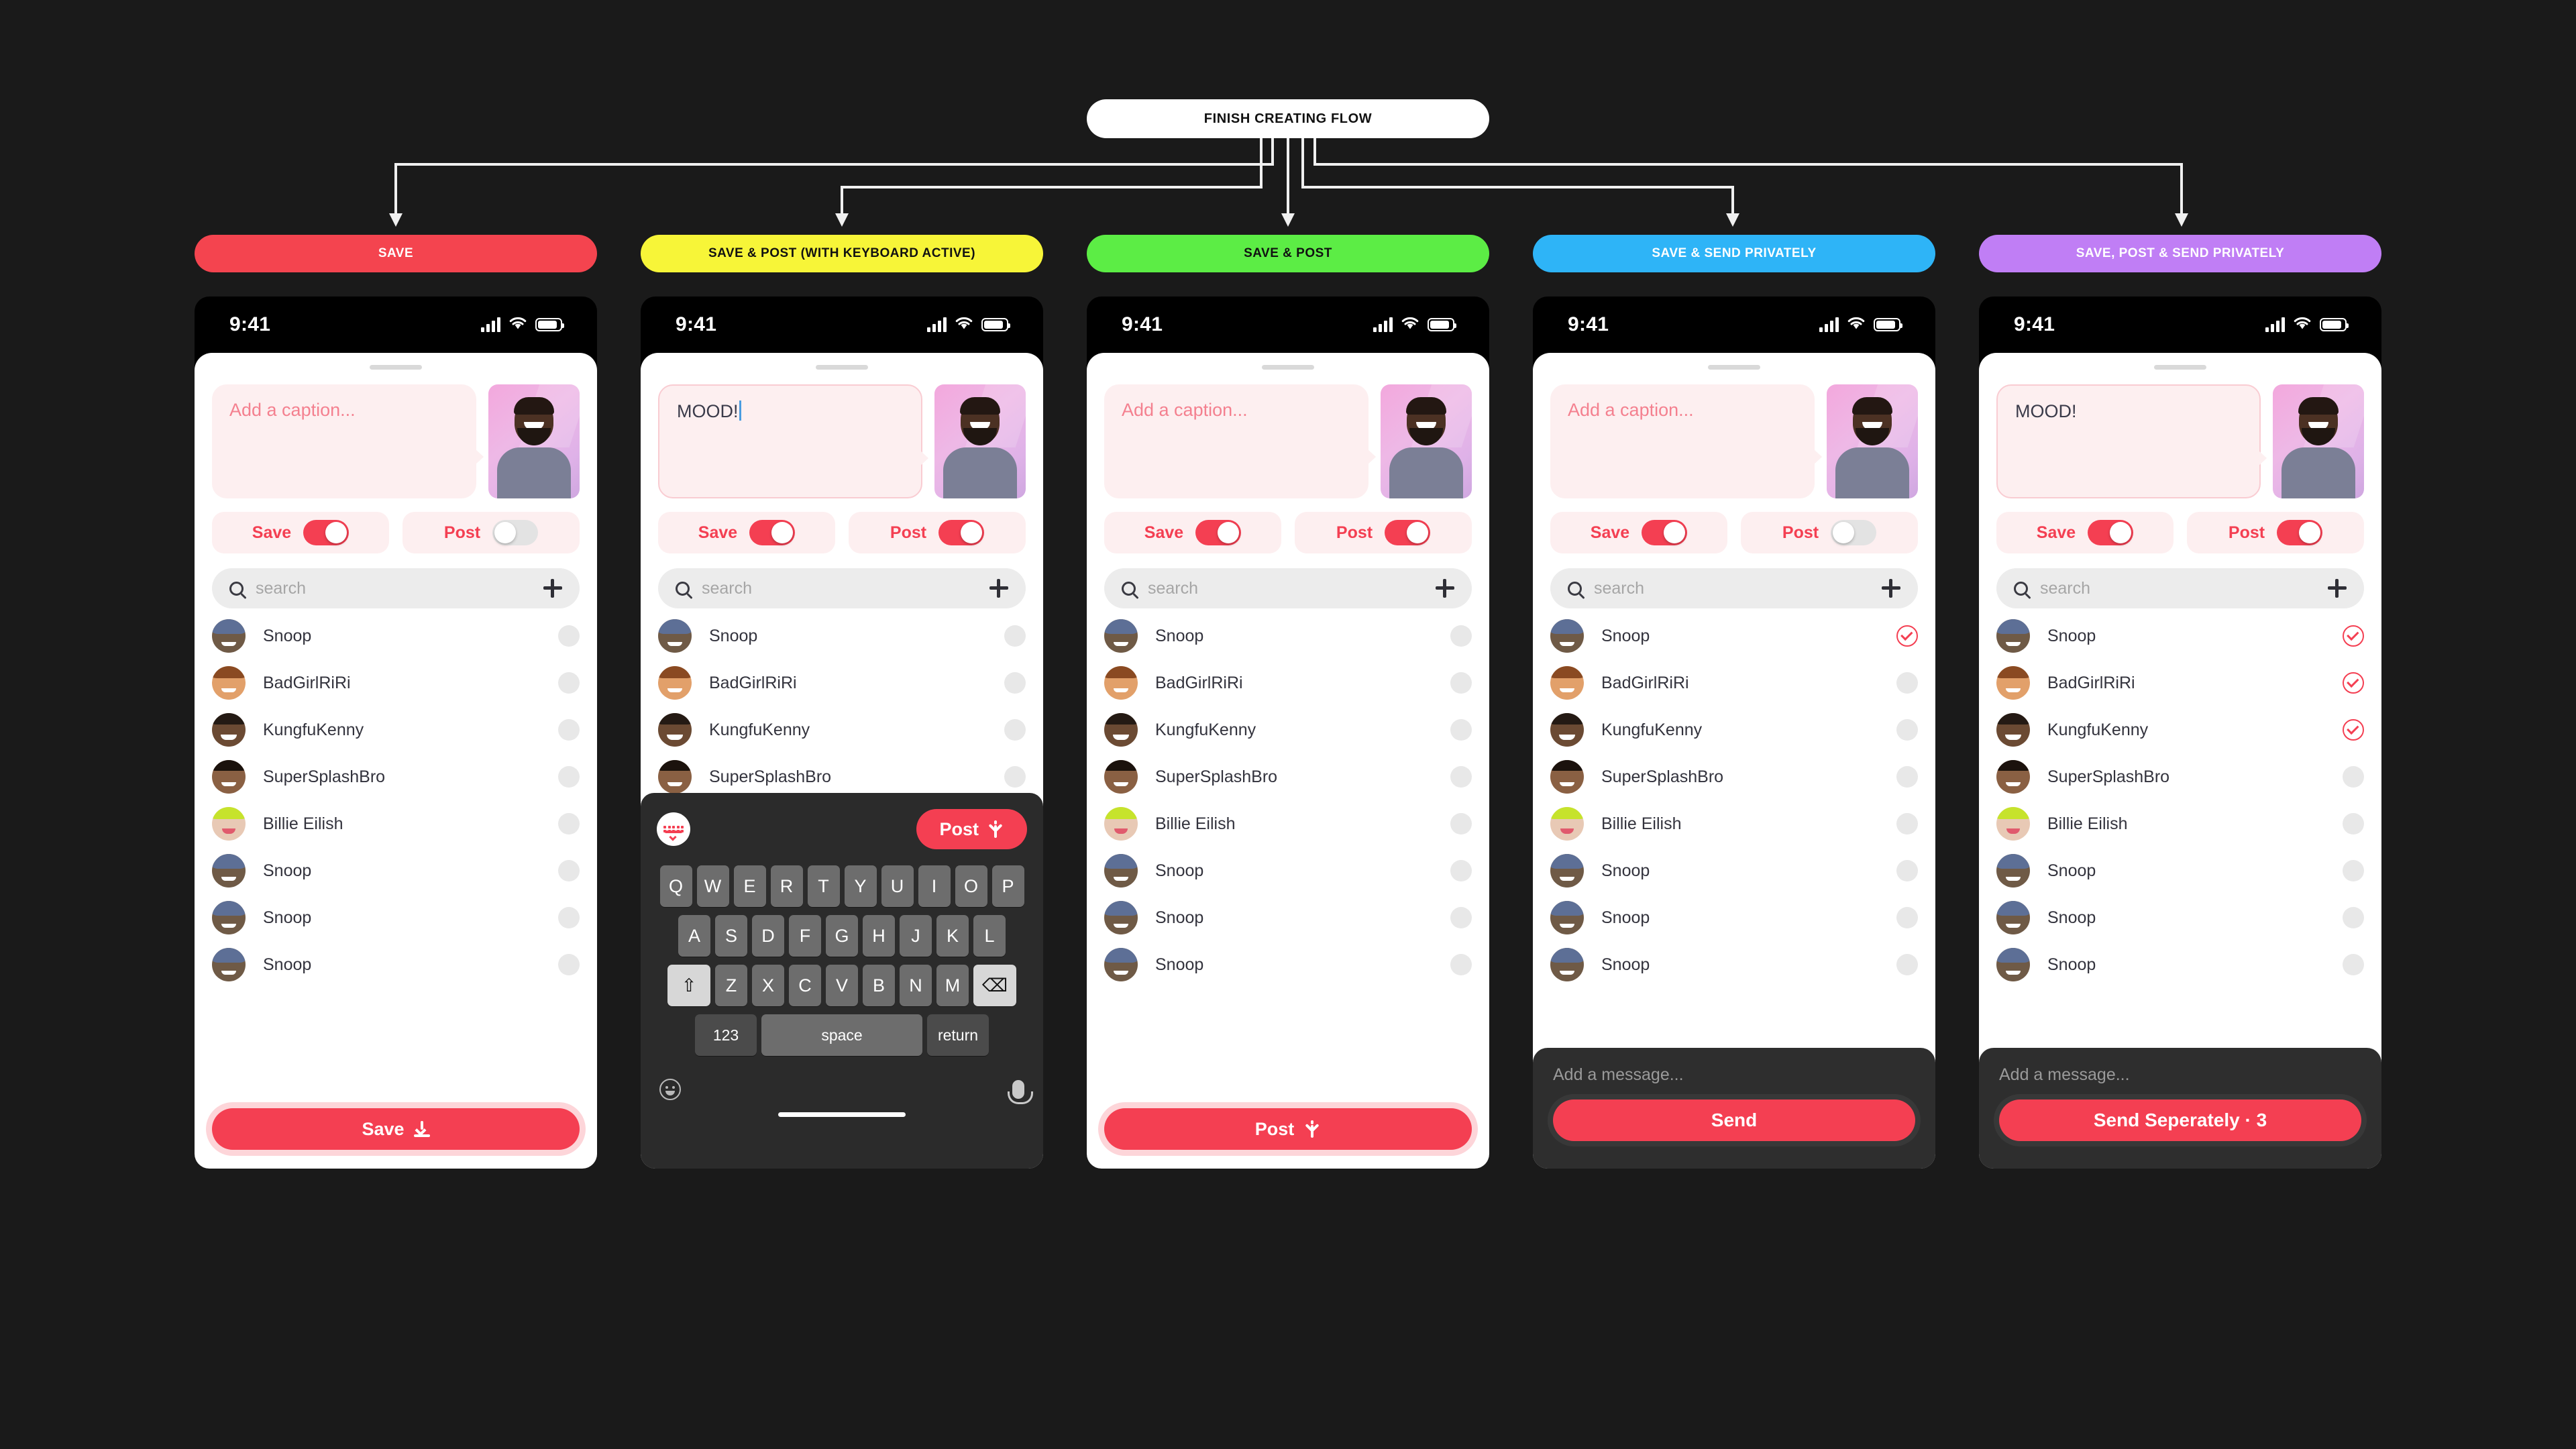  Describe the element at coordinates (842, 936) in the screenshot. I see `key-G: G` at that location.